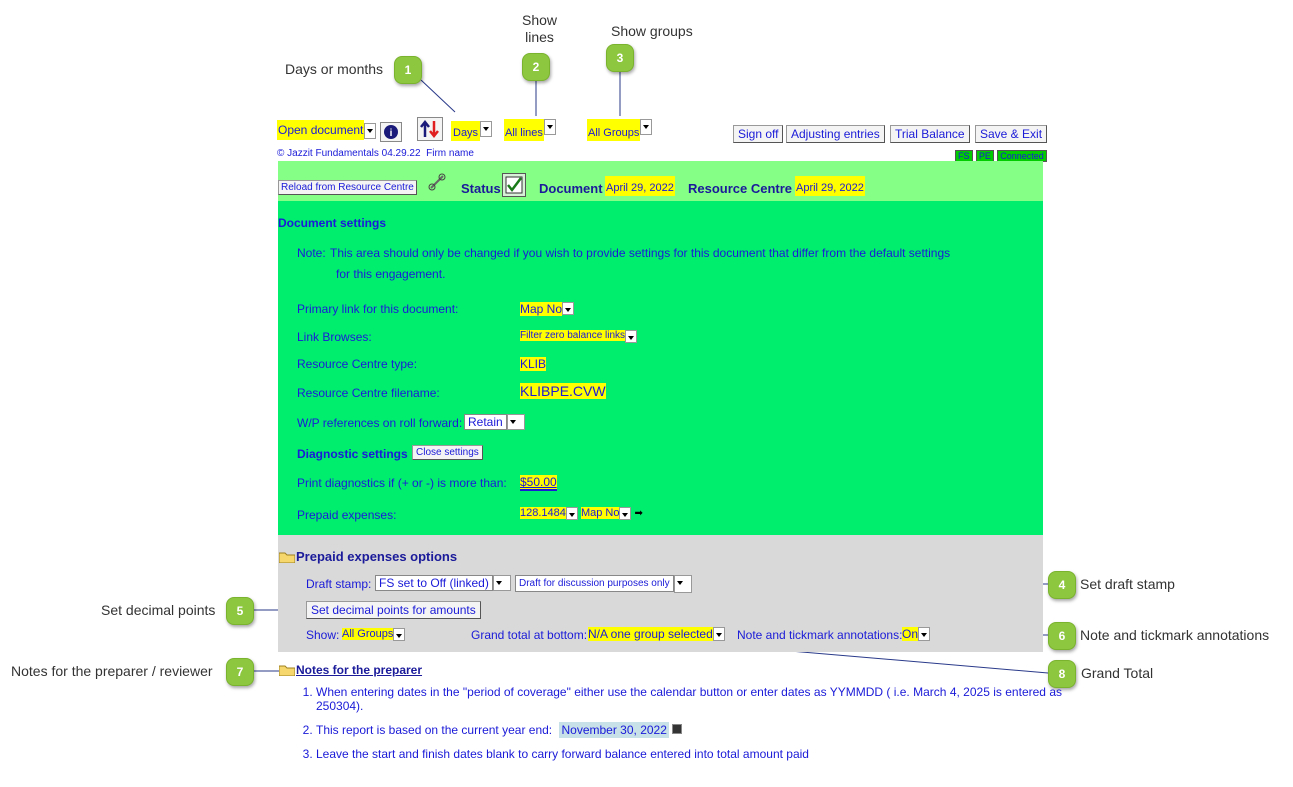 The width and height of the screenshot is (1293, 787). I want to click on info-icon: i, so click(391, 132).